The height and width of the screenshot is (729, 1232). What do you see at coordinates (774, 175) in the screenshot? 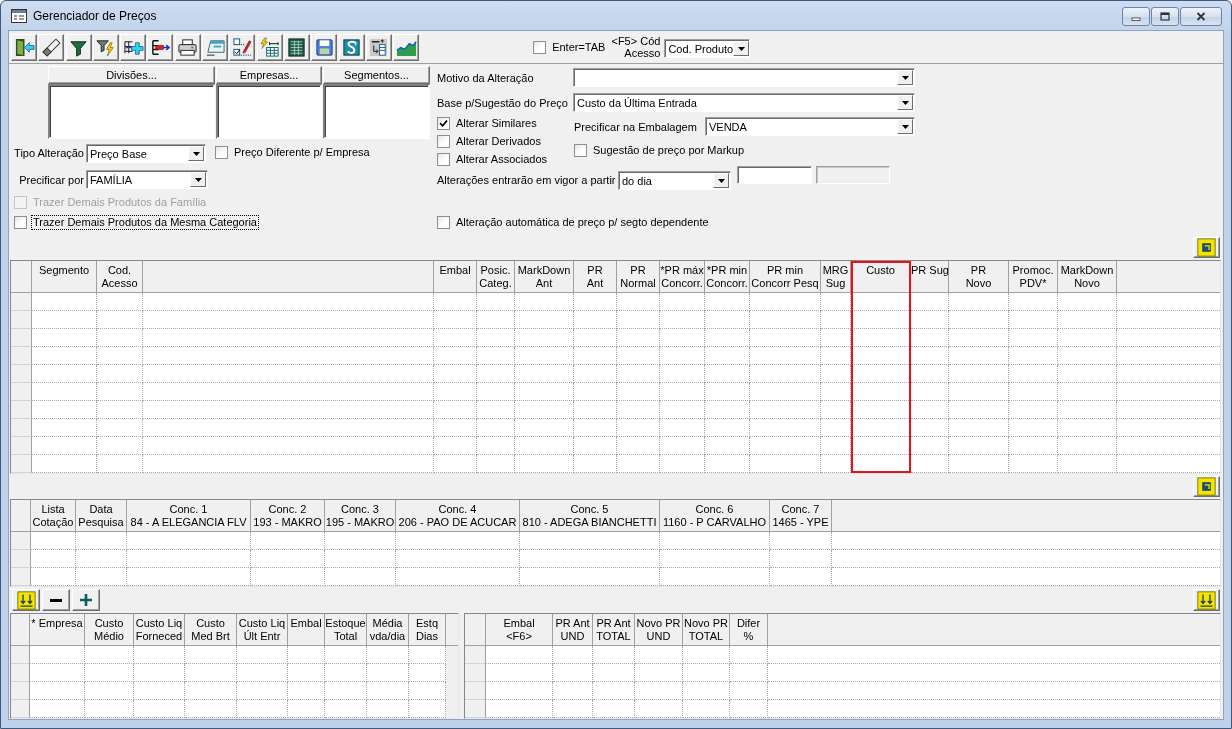
I see `text-field` at bounding box center [774, 175].